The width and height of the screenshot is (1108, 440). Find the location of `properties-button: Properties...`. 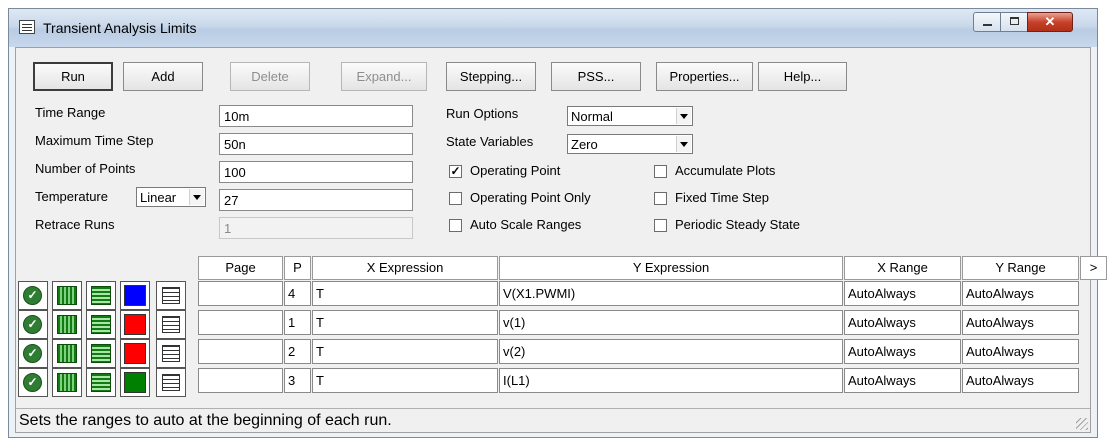

properties-button: Properties... is located at coordinates (704, 76).